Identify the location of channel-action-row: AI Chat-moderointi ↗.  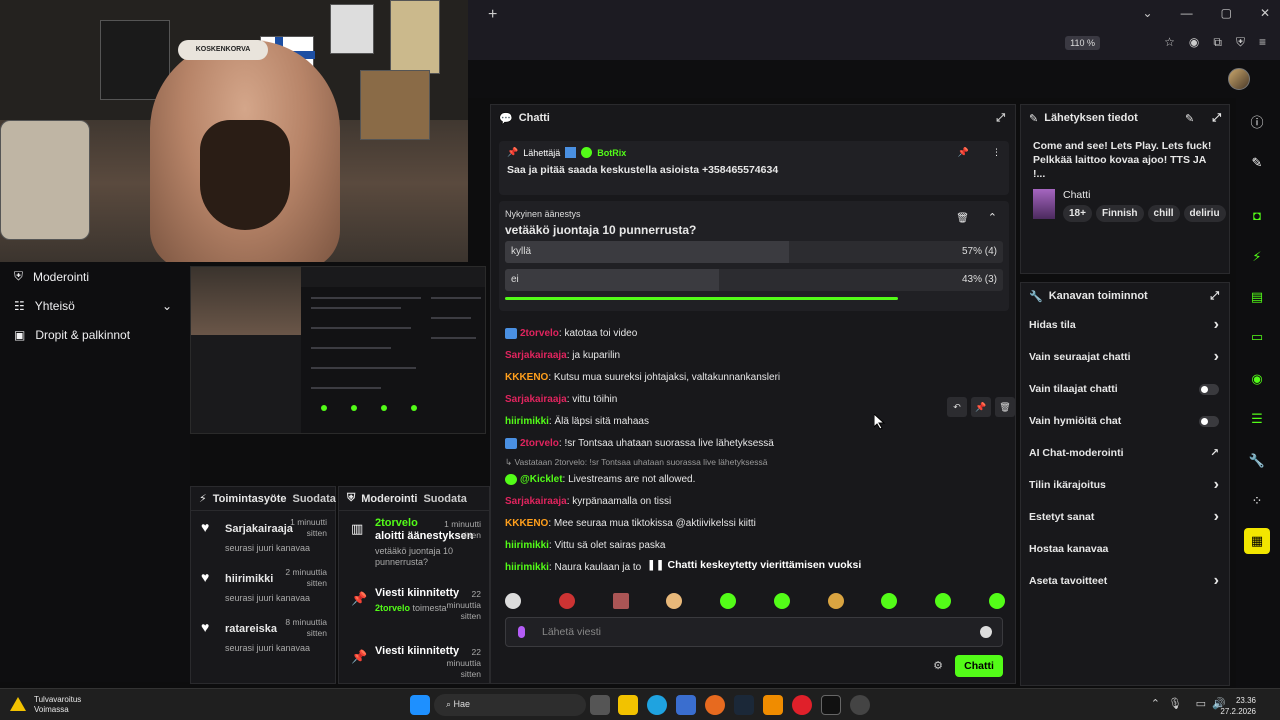
(1125, 453).